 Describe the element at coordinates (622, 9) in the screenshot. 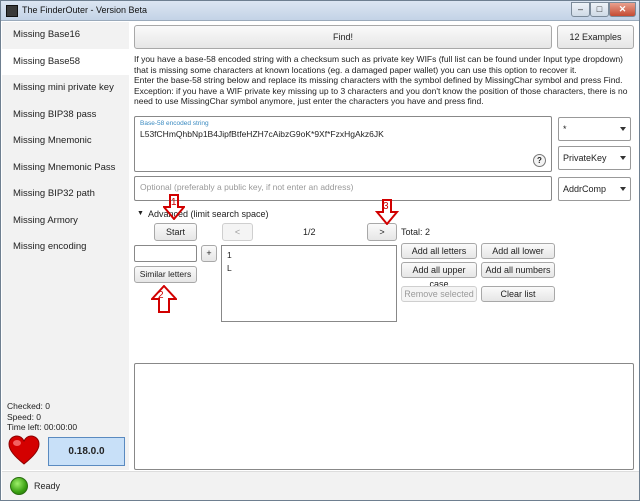

I see `close-button: ✕` at that location.